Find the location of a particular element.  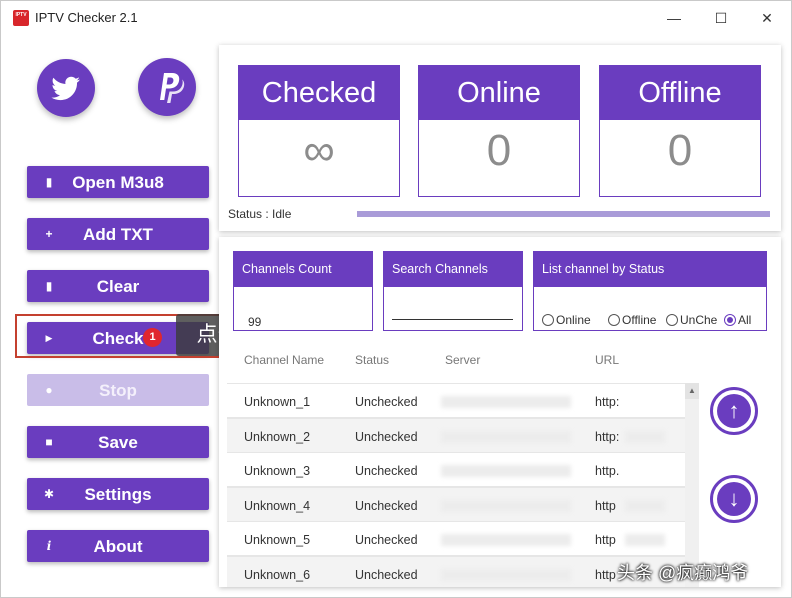

table-row: Unknown_5 Unchecked http is located at coordinates (463, 538).